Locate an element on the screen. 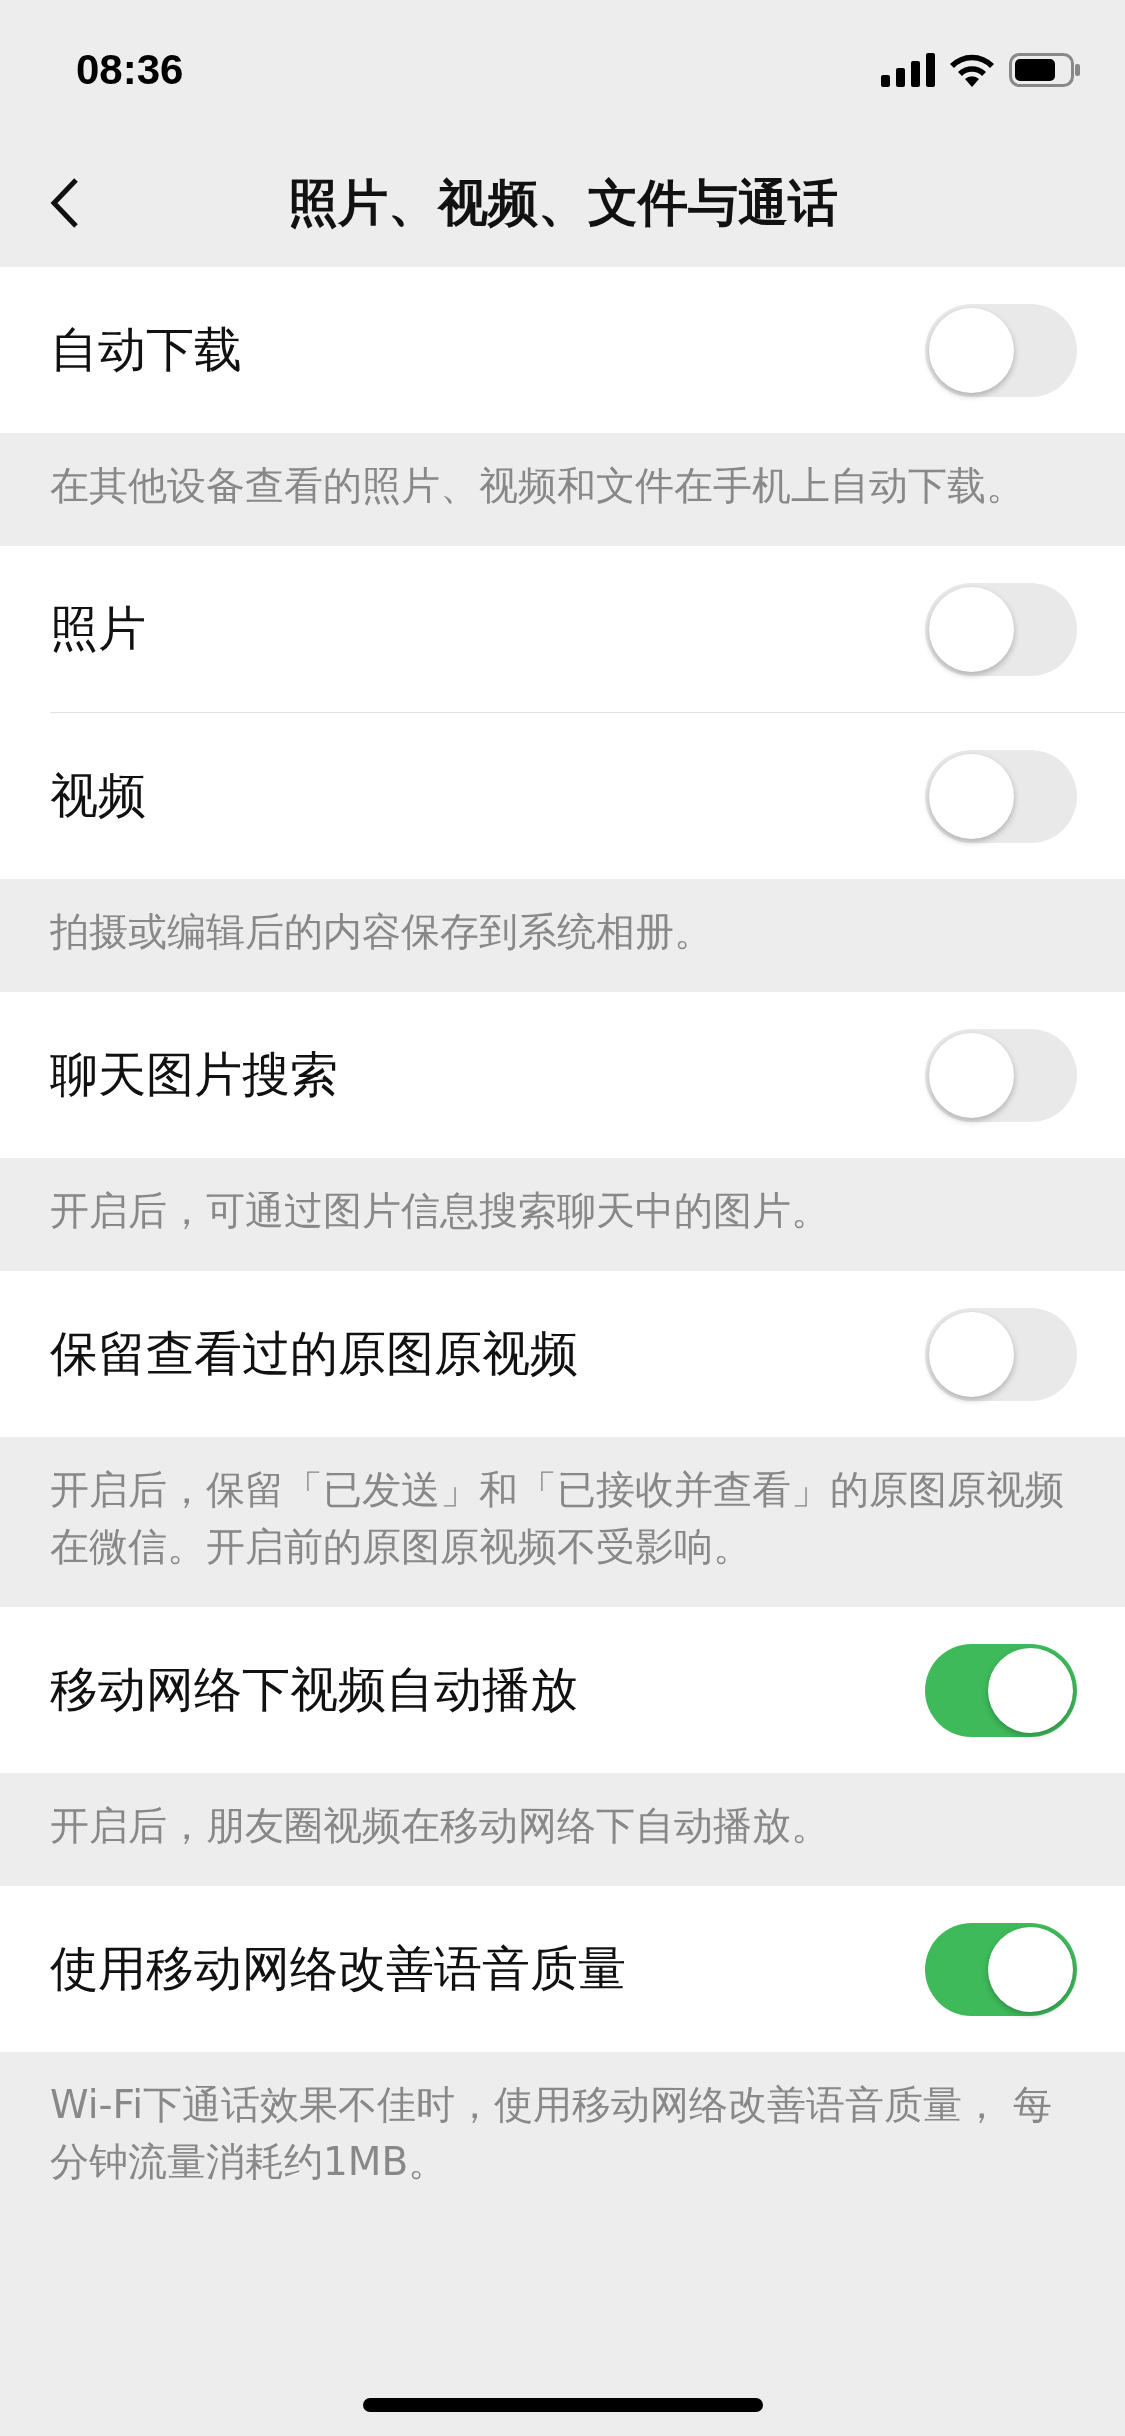 The height and width of the screenshot is (2436, 1125). status-time: 08:36 is located at coordinates (130, 70).